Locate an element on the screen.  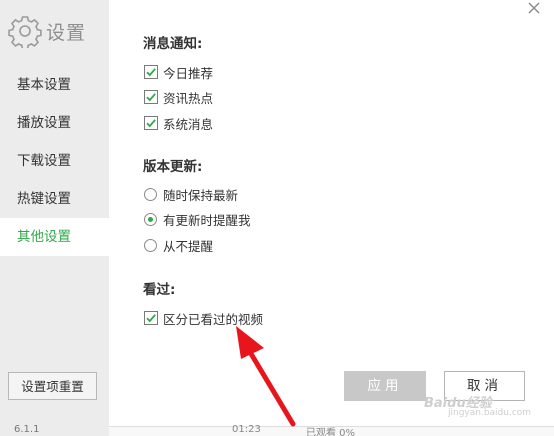
section-title-watched: 看过: is located at coordinates (159, 290).